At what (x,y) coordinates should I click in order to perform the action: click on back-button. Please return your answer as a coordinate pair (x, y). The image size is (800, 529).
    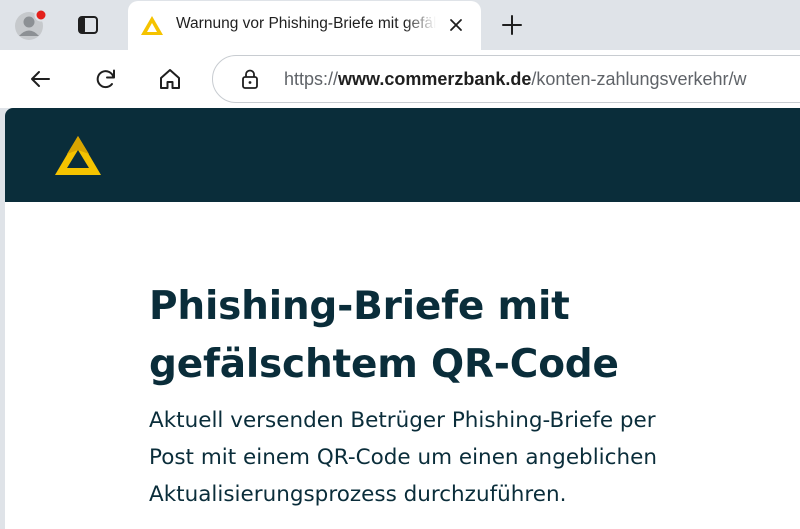
    Looking at the image, I should click on (40, 79).